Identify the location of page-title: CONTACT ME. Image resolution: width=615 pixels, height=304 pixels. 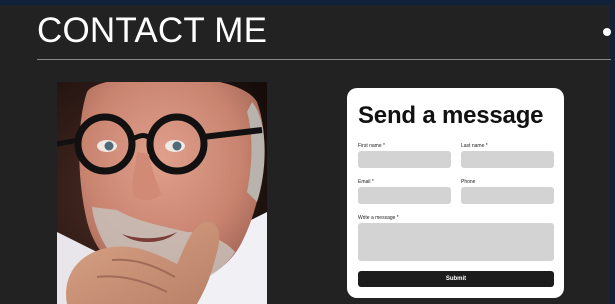
(152, 30).